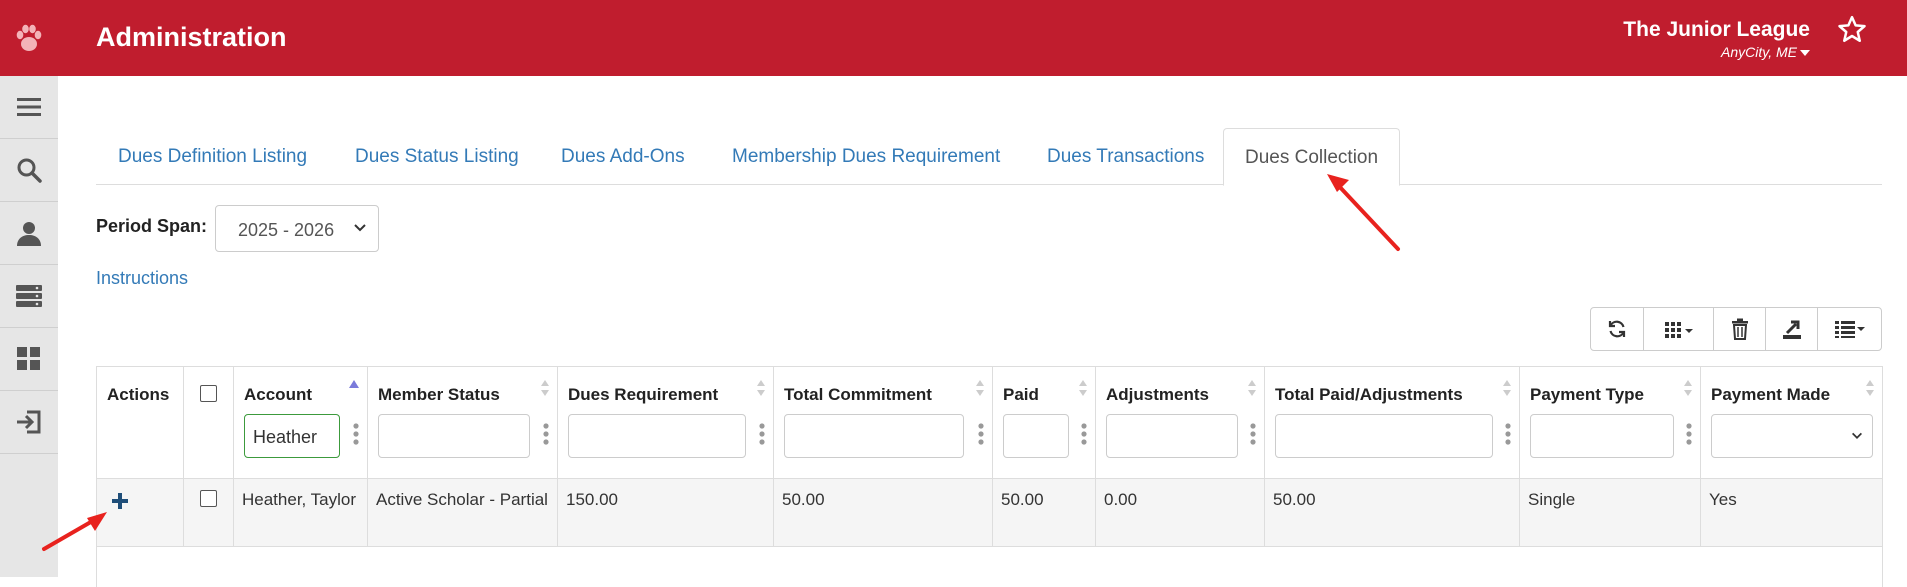 The height and width of the screenshot is (587, 1907). I want to click on col-select-all, so click(208, 422).